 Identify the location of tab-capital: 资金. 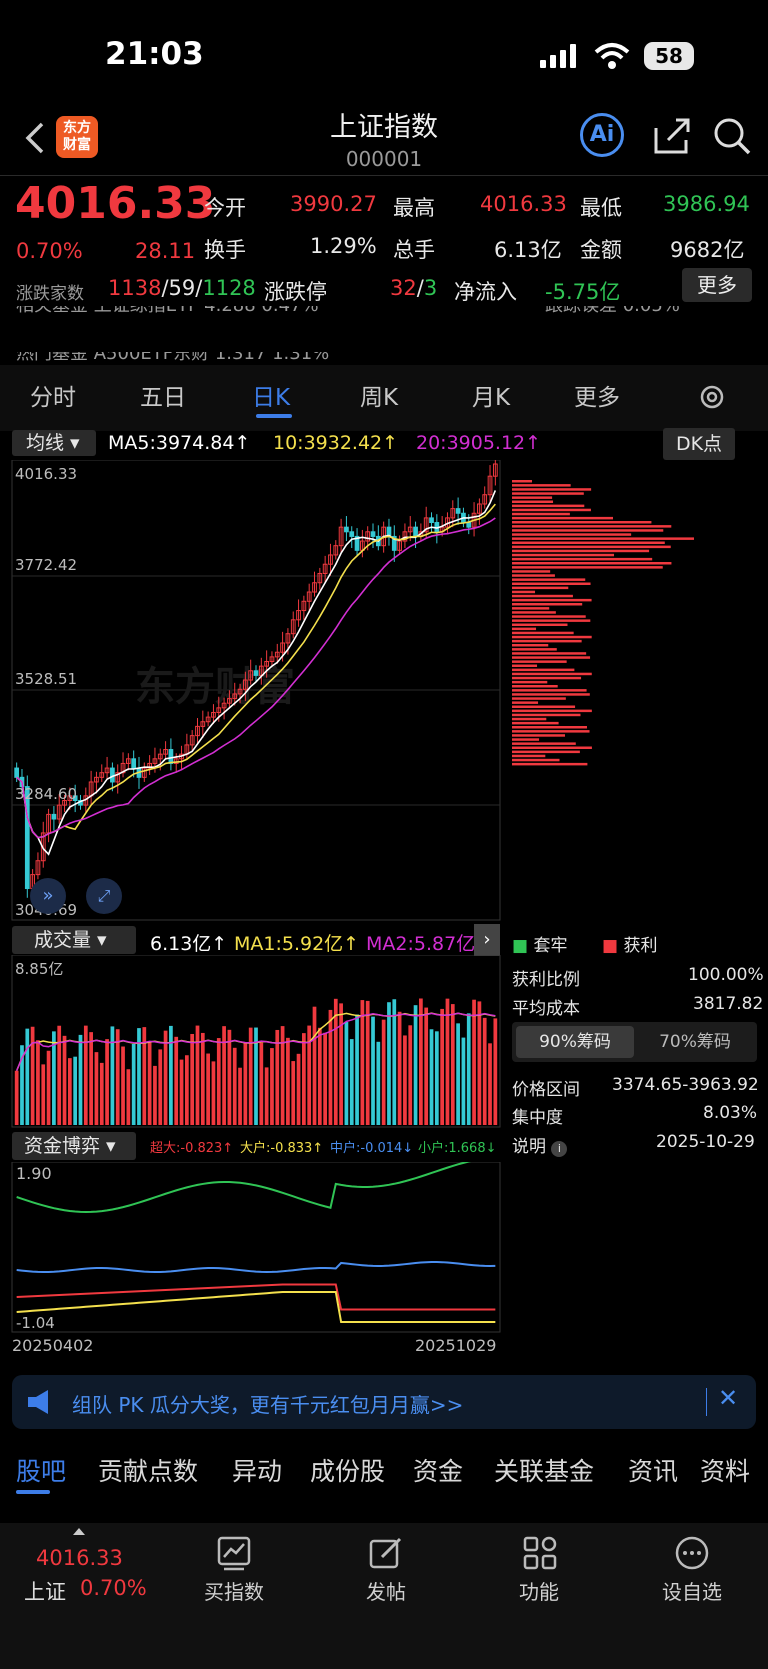
(438, 1470).